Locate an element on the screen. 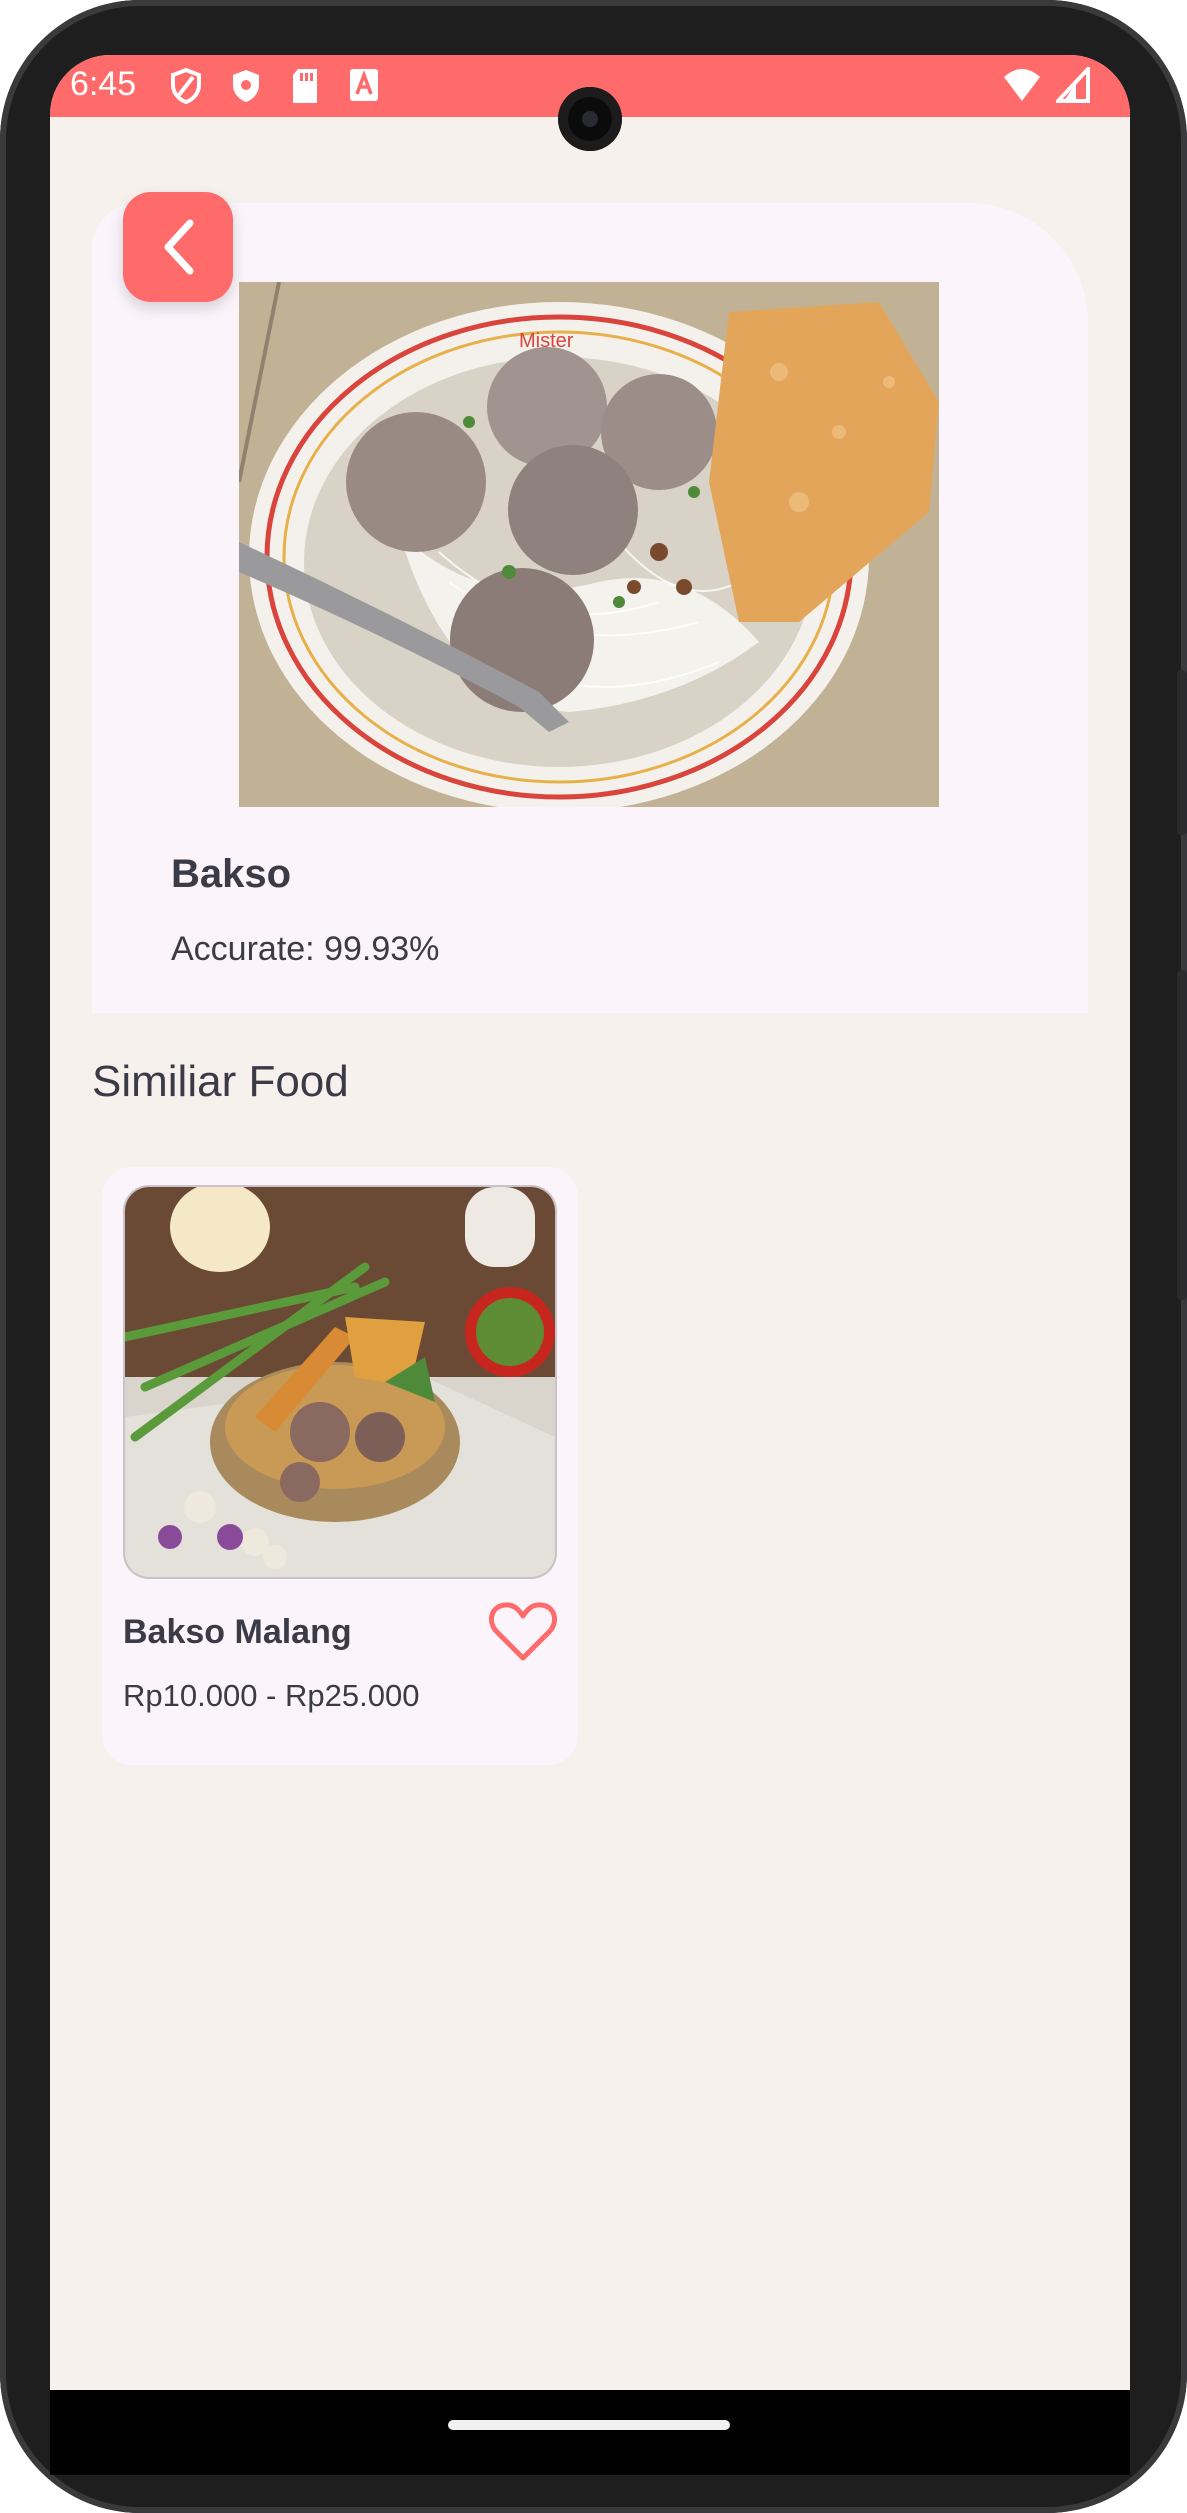  status-time: 6:45 is located at coordinates (103, 84).